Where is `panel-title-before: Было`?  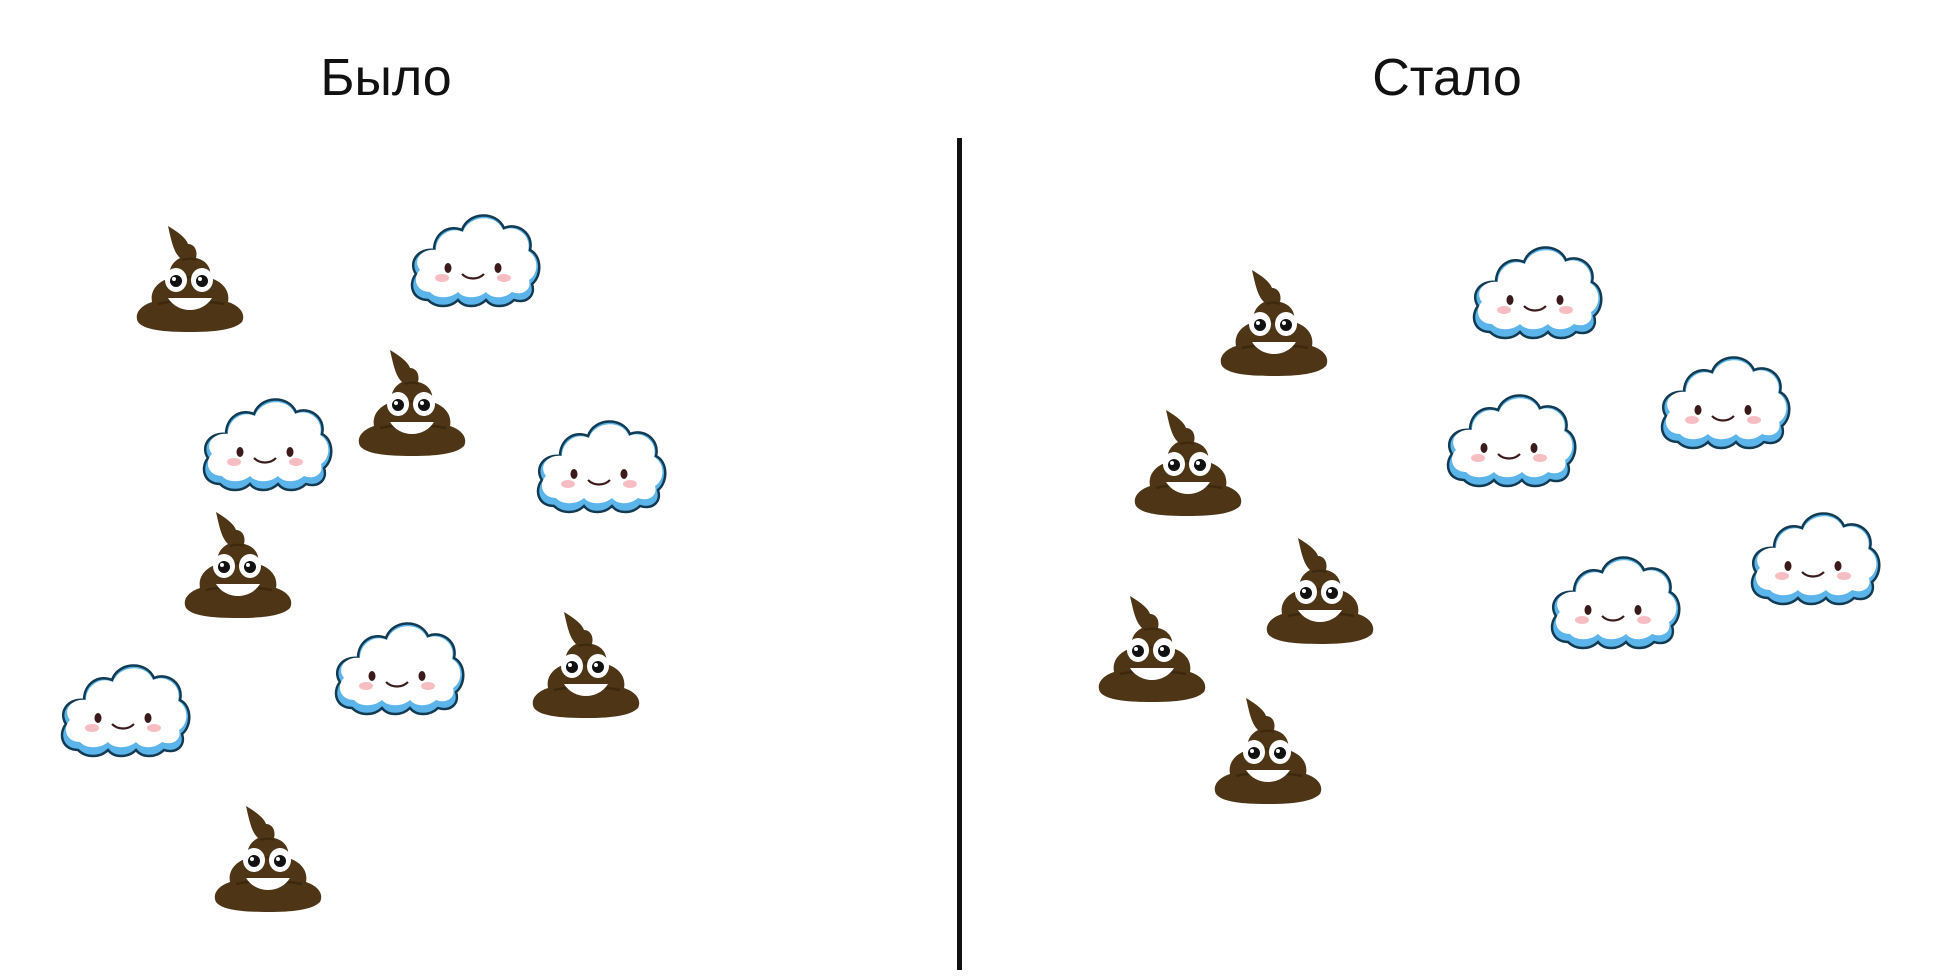 panel-title-before: Было is located at coordinates (386, 78).